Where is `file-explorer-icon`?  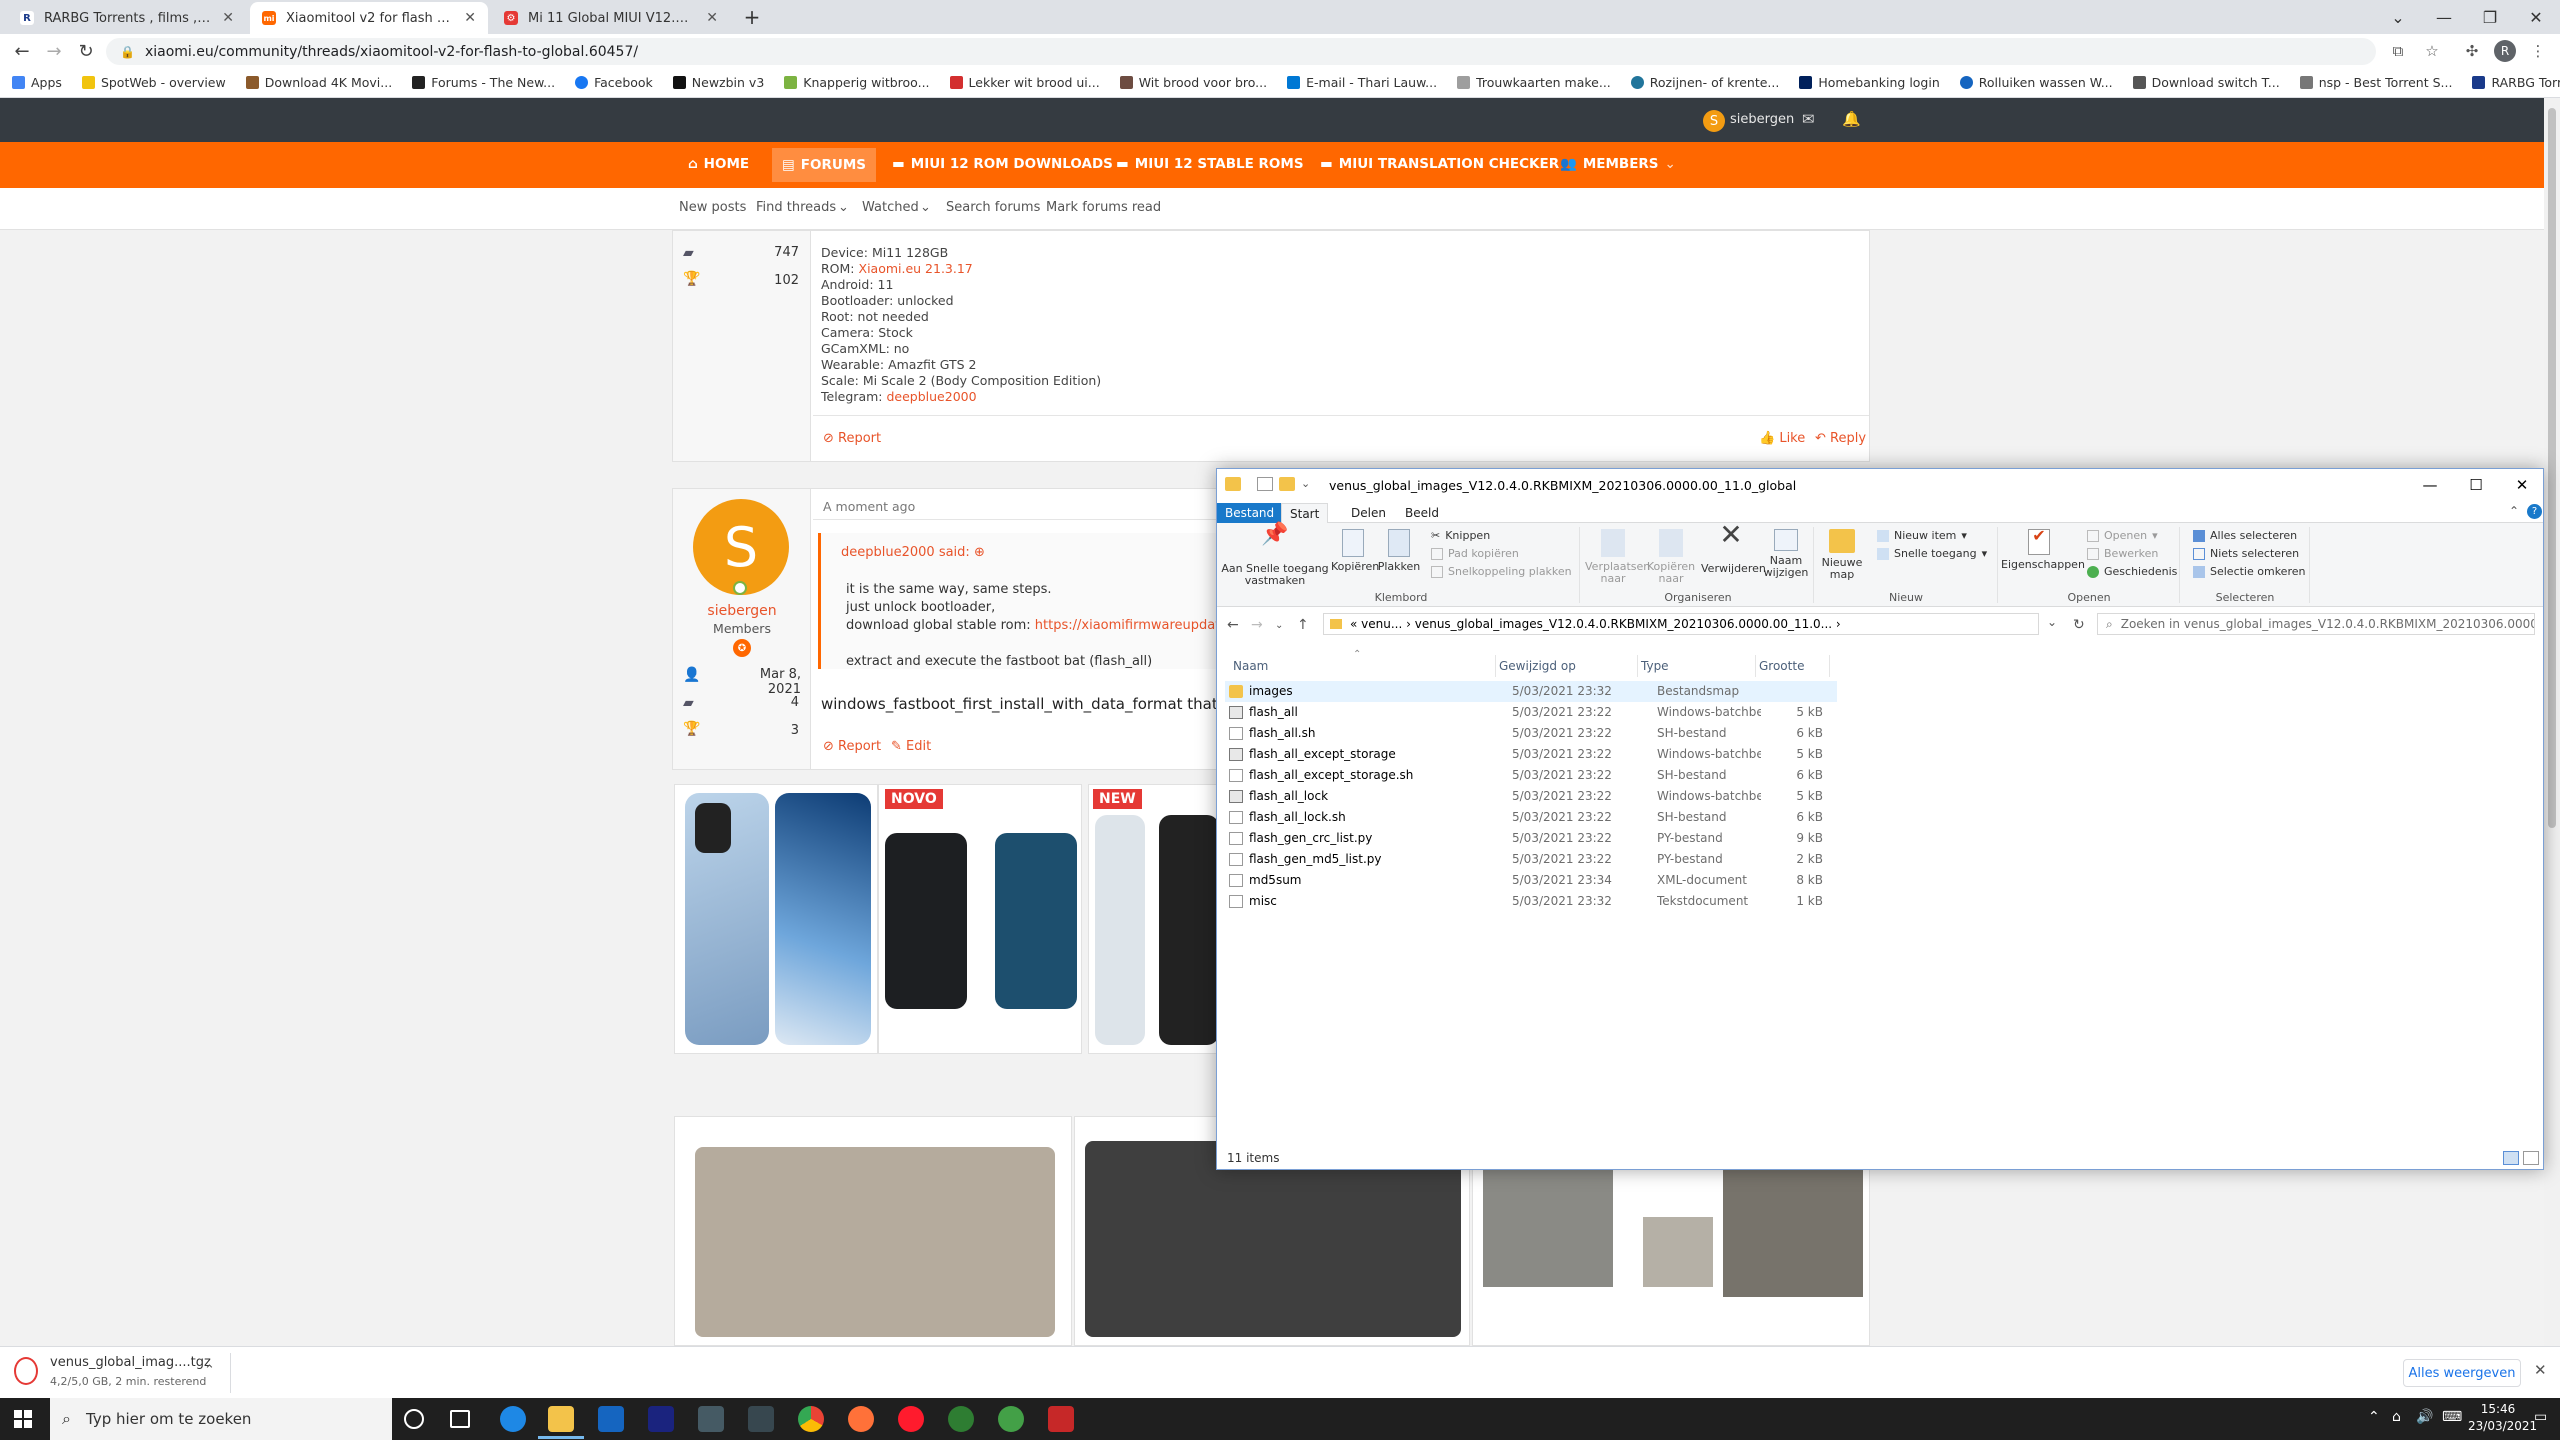
file-explorer-icon is located at coordinates (561, 1419).